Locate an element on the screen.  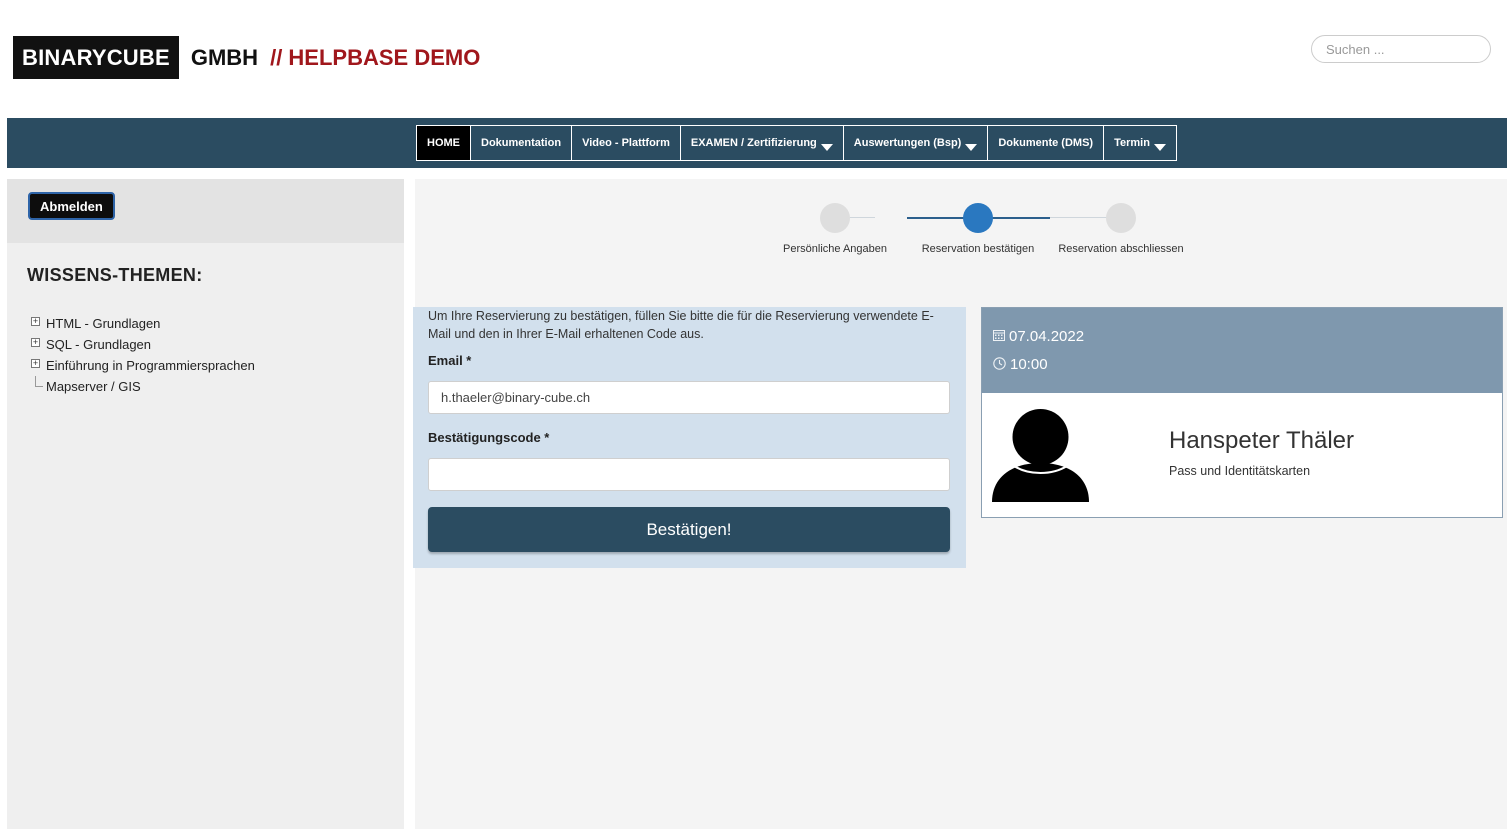
appointment-date: 07.04.2022 is located at coordinates (1038, 336).